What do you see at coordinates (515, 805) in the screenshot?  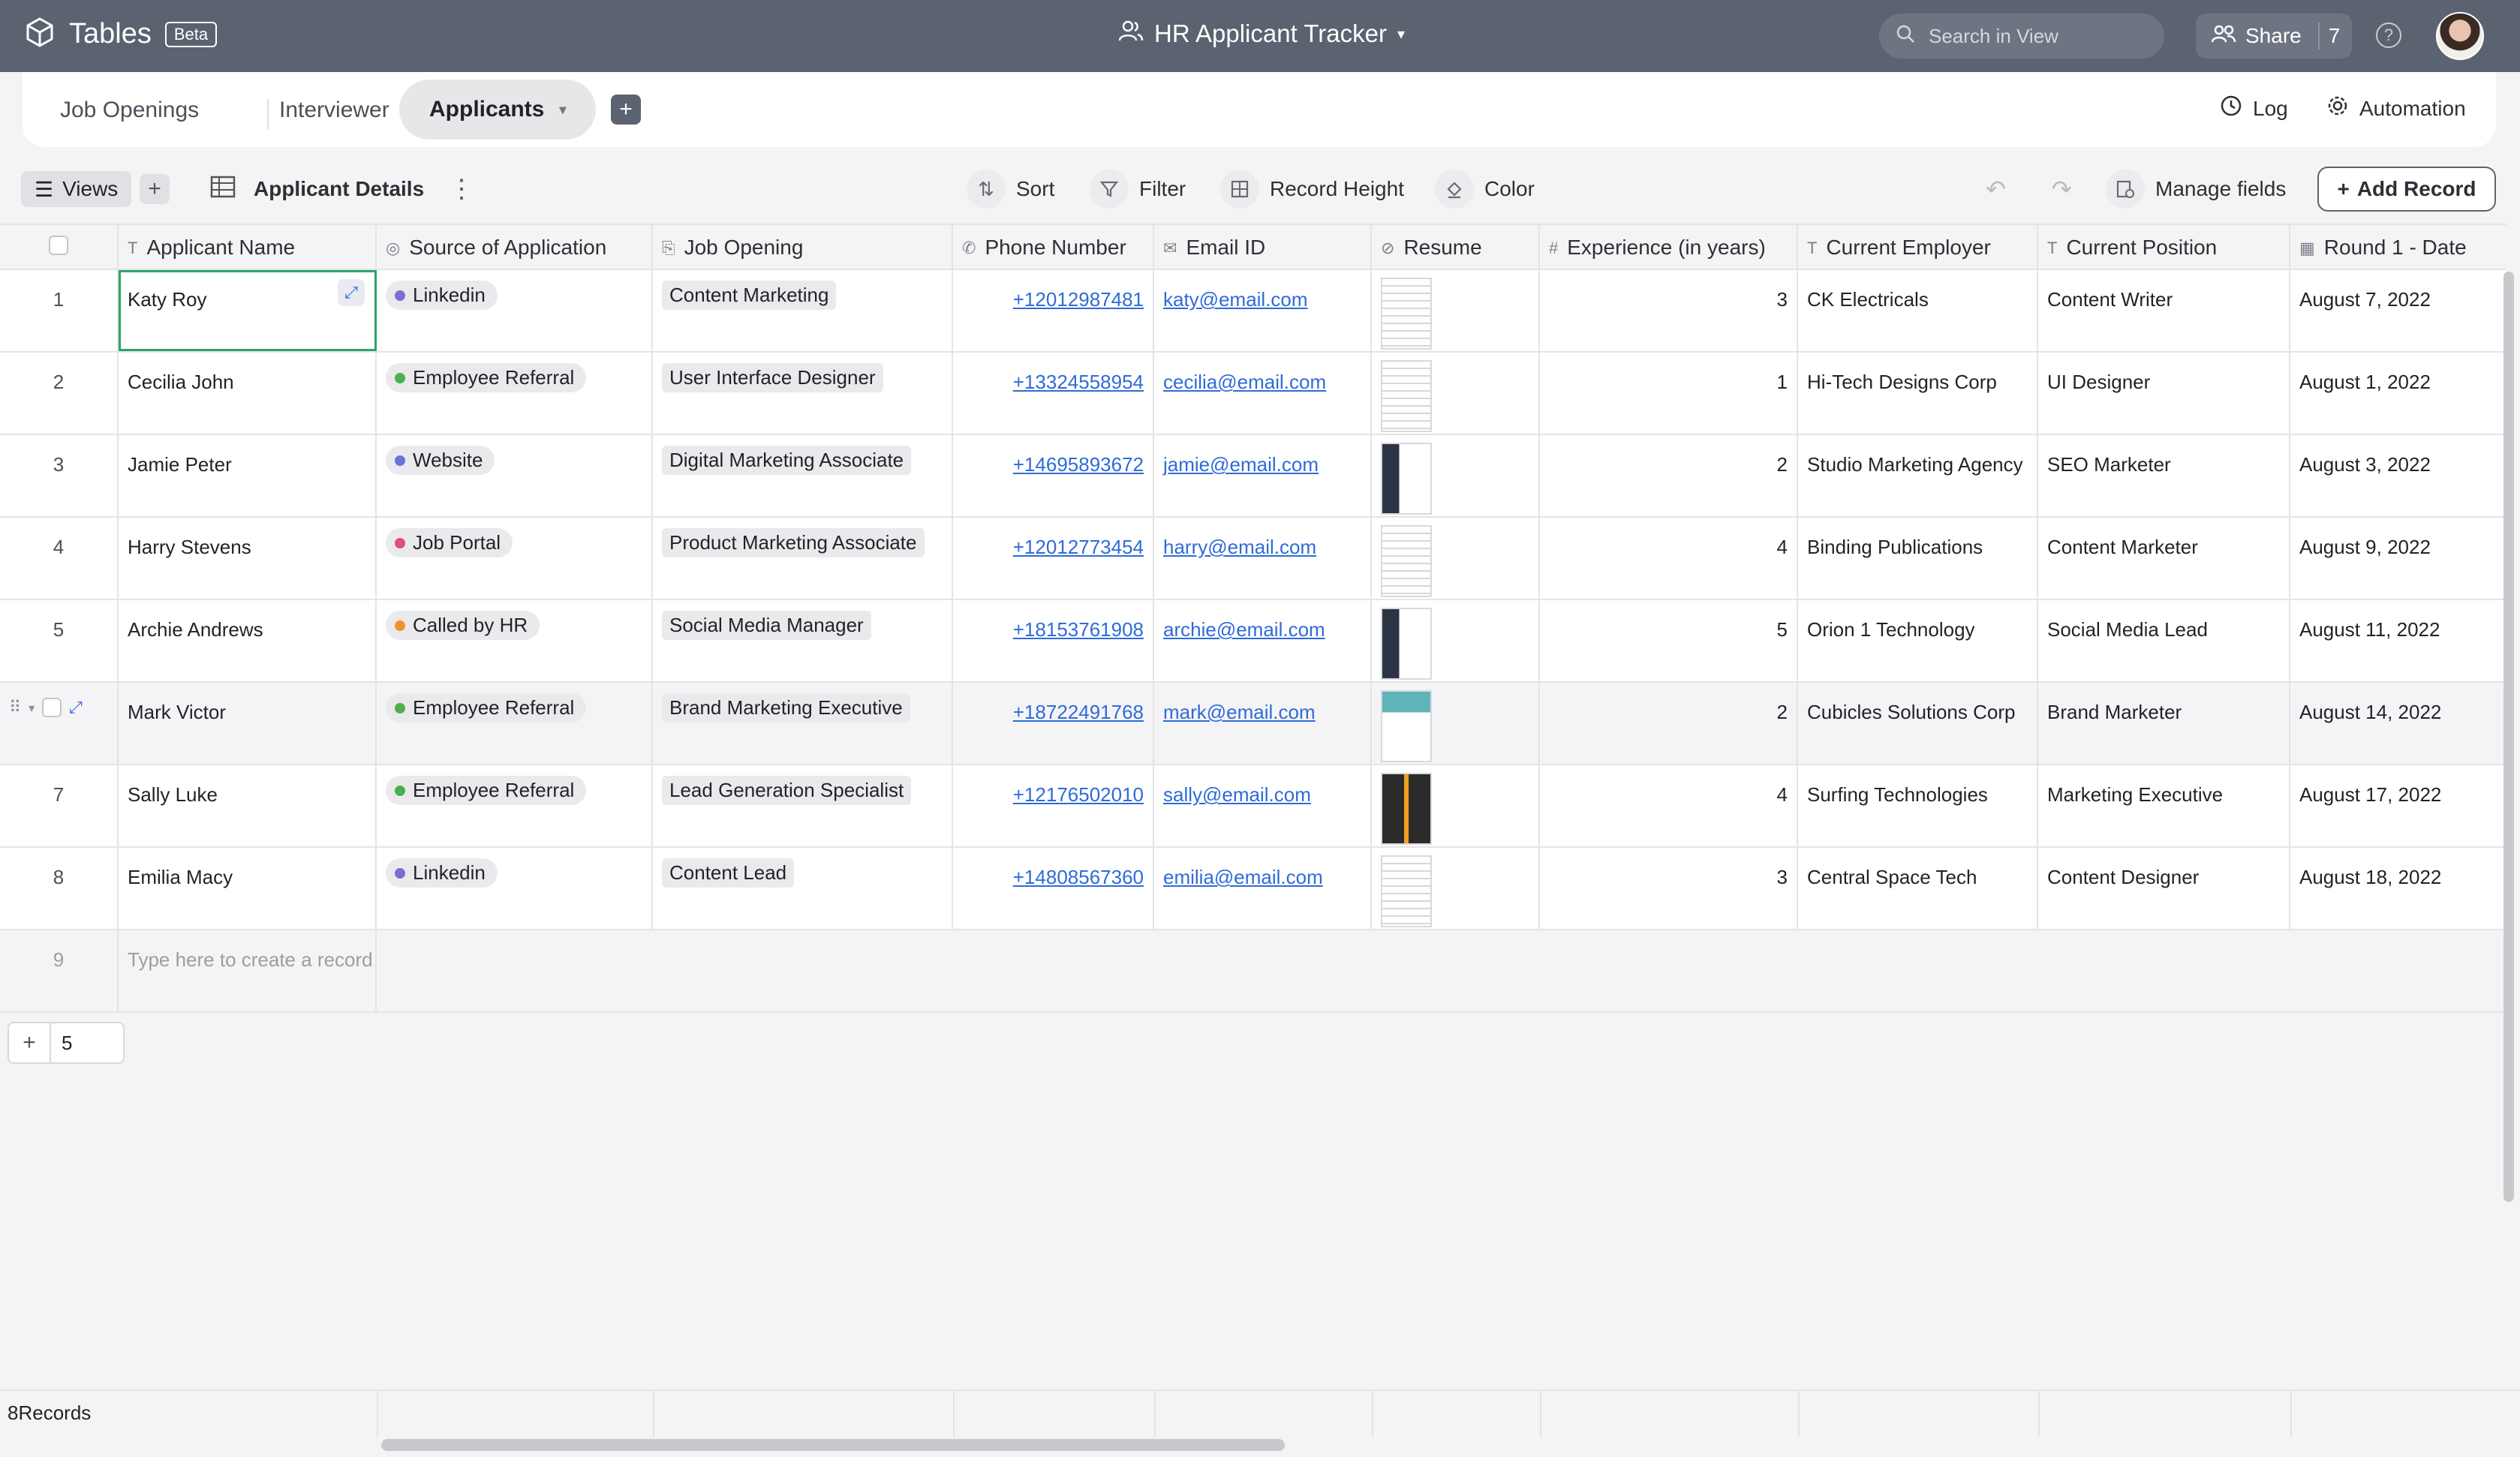 I see `source-cell: Employee Referral` at bounding box center [515, 805].